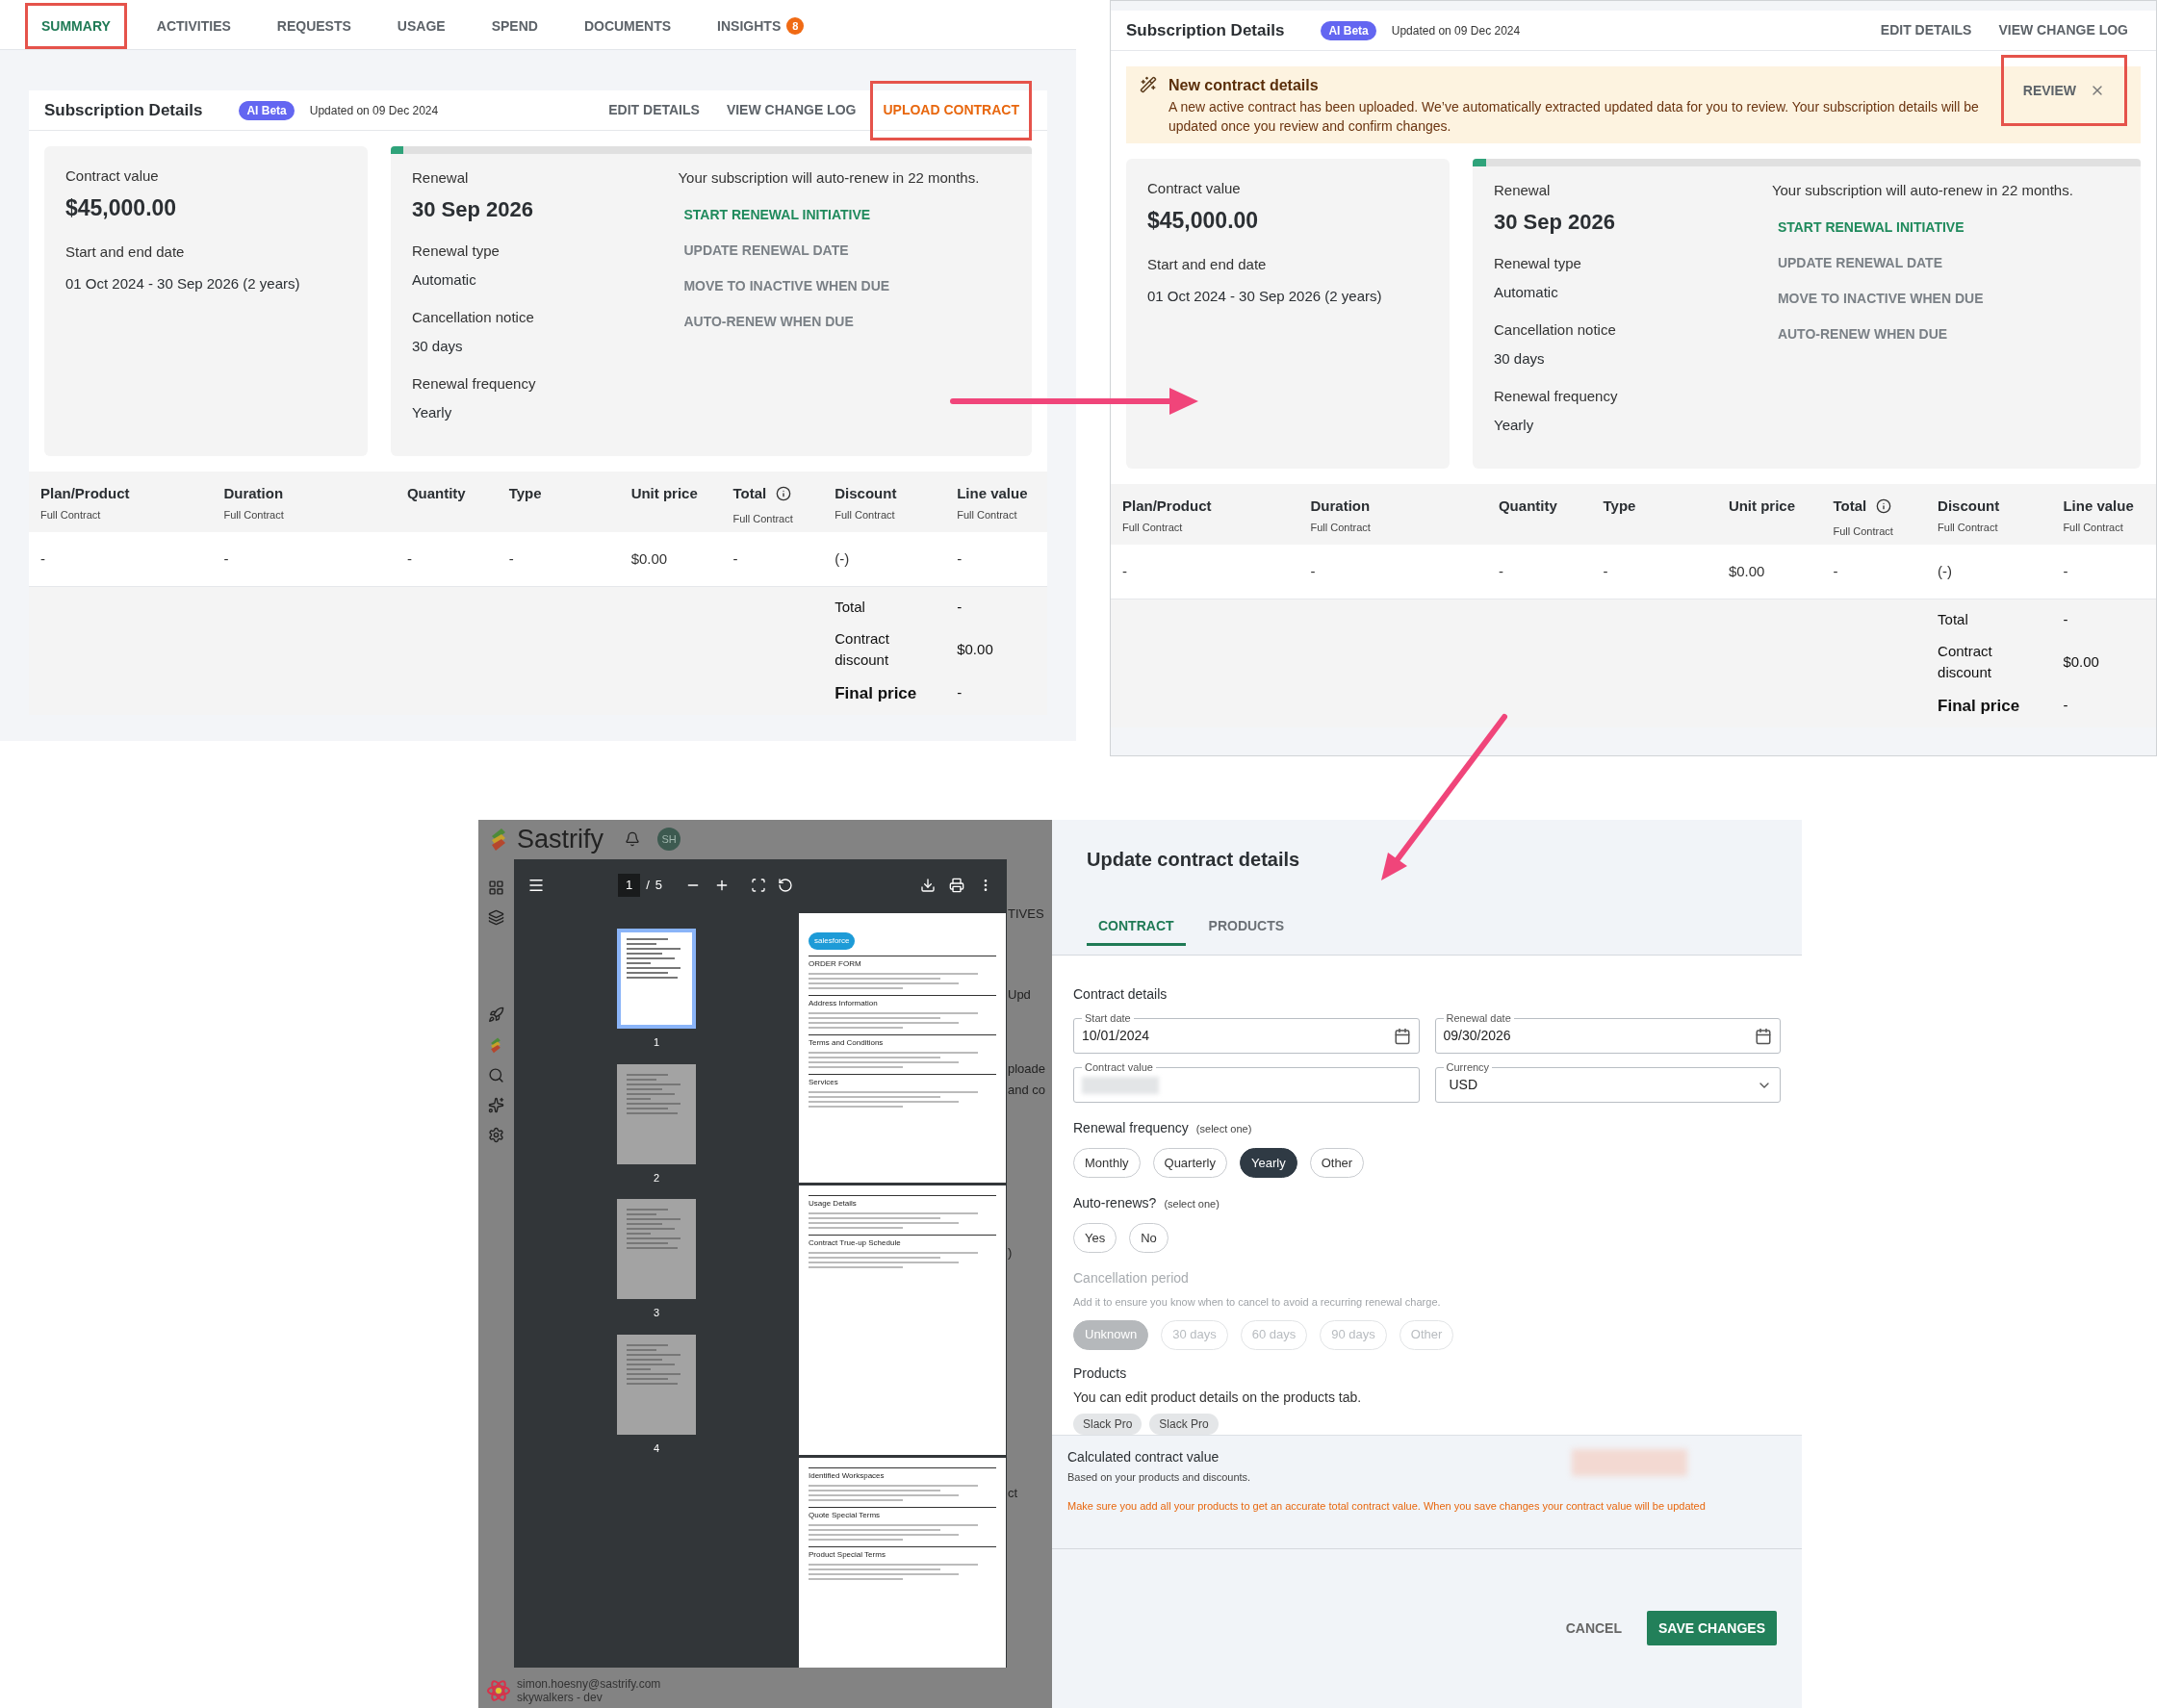 The width and height of the screenshot is (2157, 1708). I want to click on column-header: Line value, so click(992, 493).